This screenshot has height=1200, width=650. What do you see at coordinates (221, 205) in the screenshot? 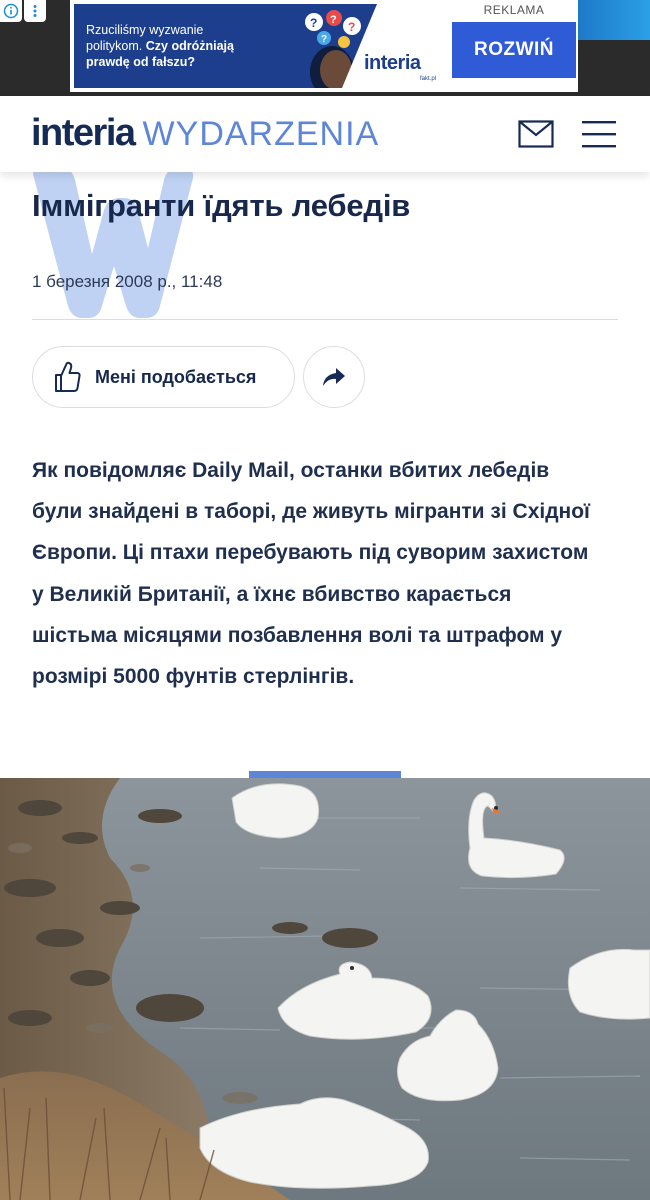
I see `article-title: Іммігранти їдять лебедів` at bounding box center [221, 205].